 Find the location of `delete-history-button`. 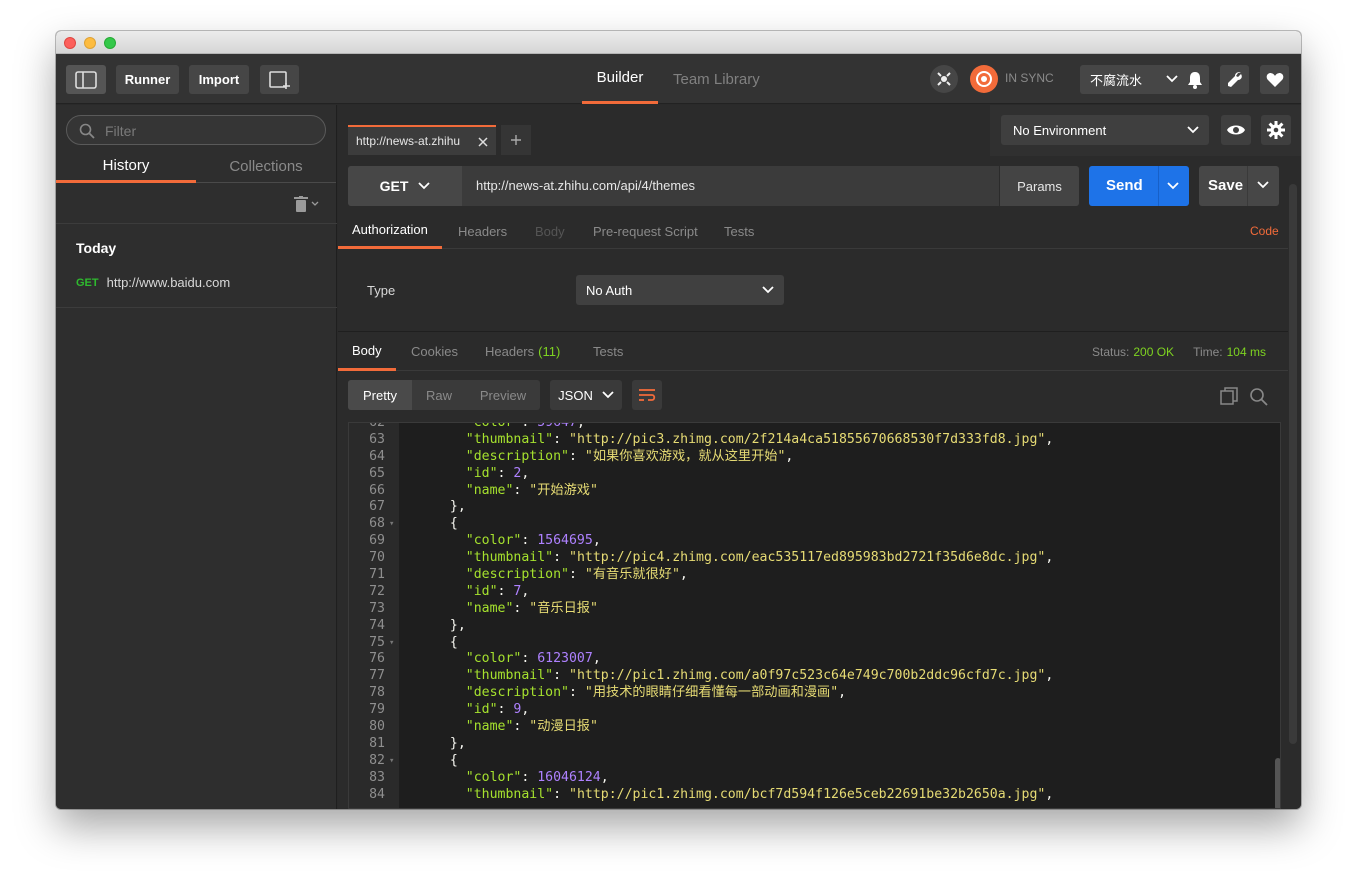

delete-history-button is located at coordinates (306, 204).